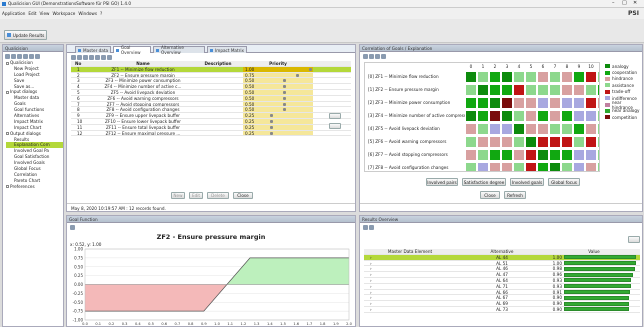 The width and height of the screenshot is (644, 327). I want to click on minimize-icon: –, so click(613, 3).